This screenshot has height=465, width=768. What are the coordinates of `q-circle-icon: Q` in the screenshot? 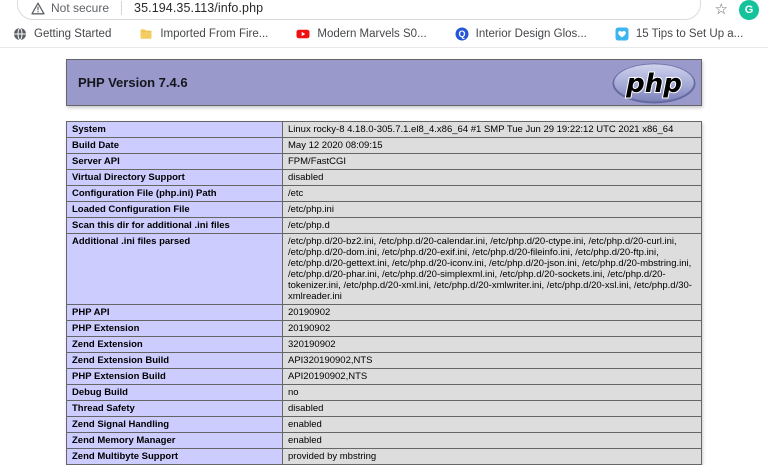 It's located at (462, 34).